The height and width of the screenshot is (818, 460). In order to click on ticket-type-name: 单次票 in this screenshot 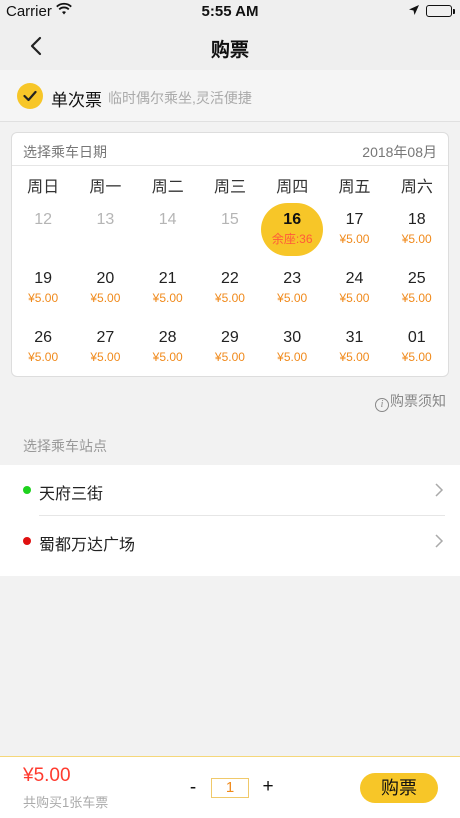, I will do `click(76, 100)`.